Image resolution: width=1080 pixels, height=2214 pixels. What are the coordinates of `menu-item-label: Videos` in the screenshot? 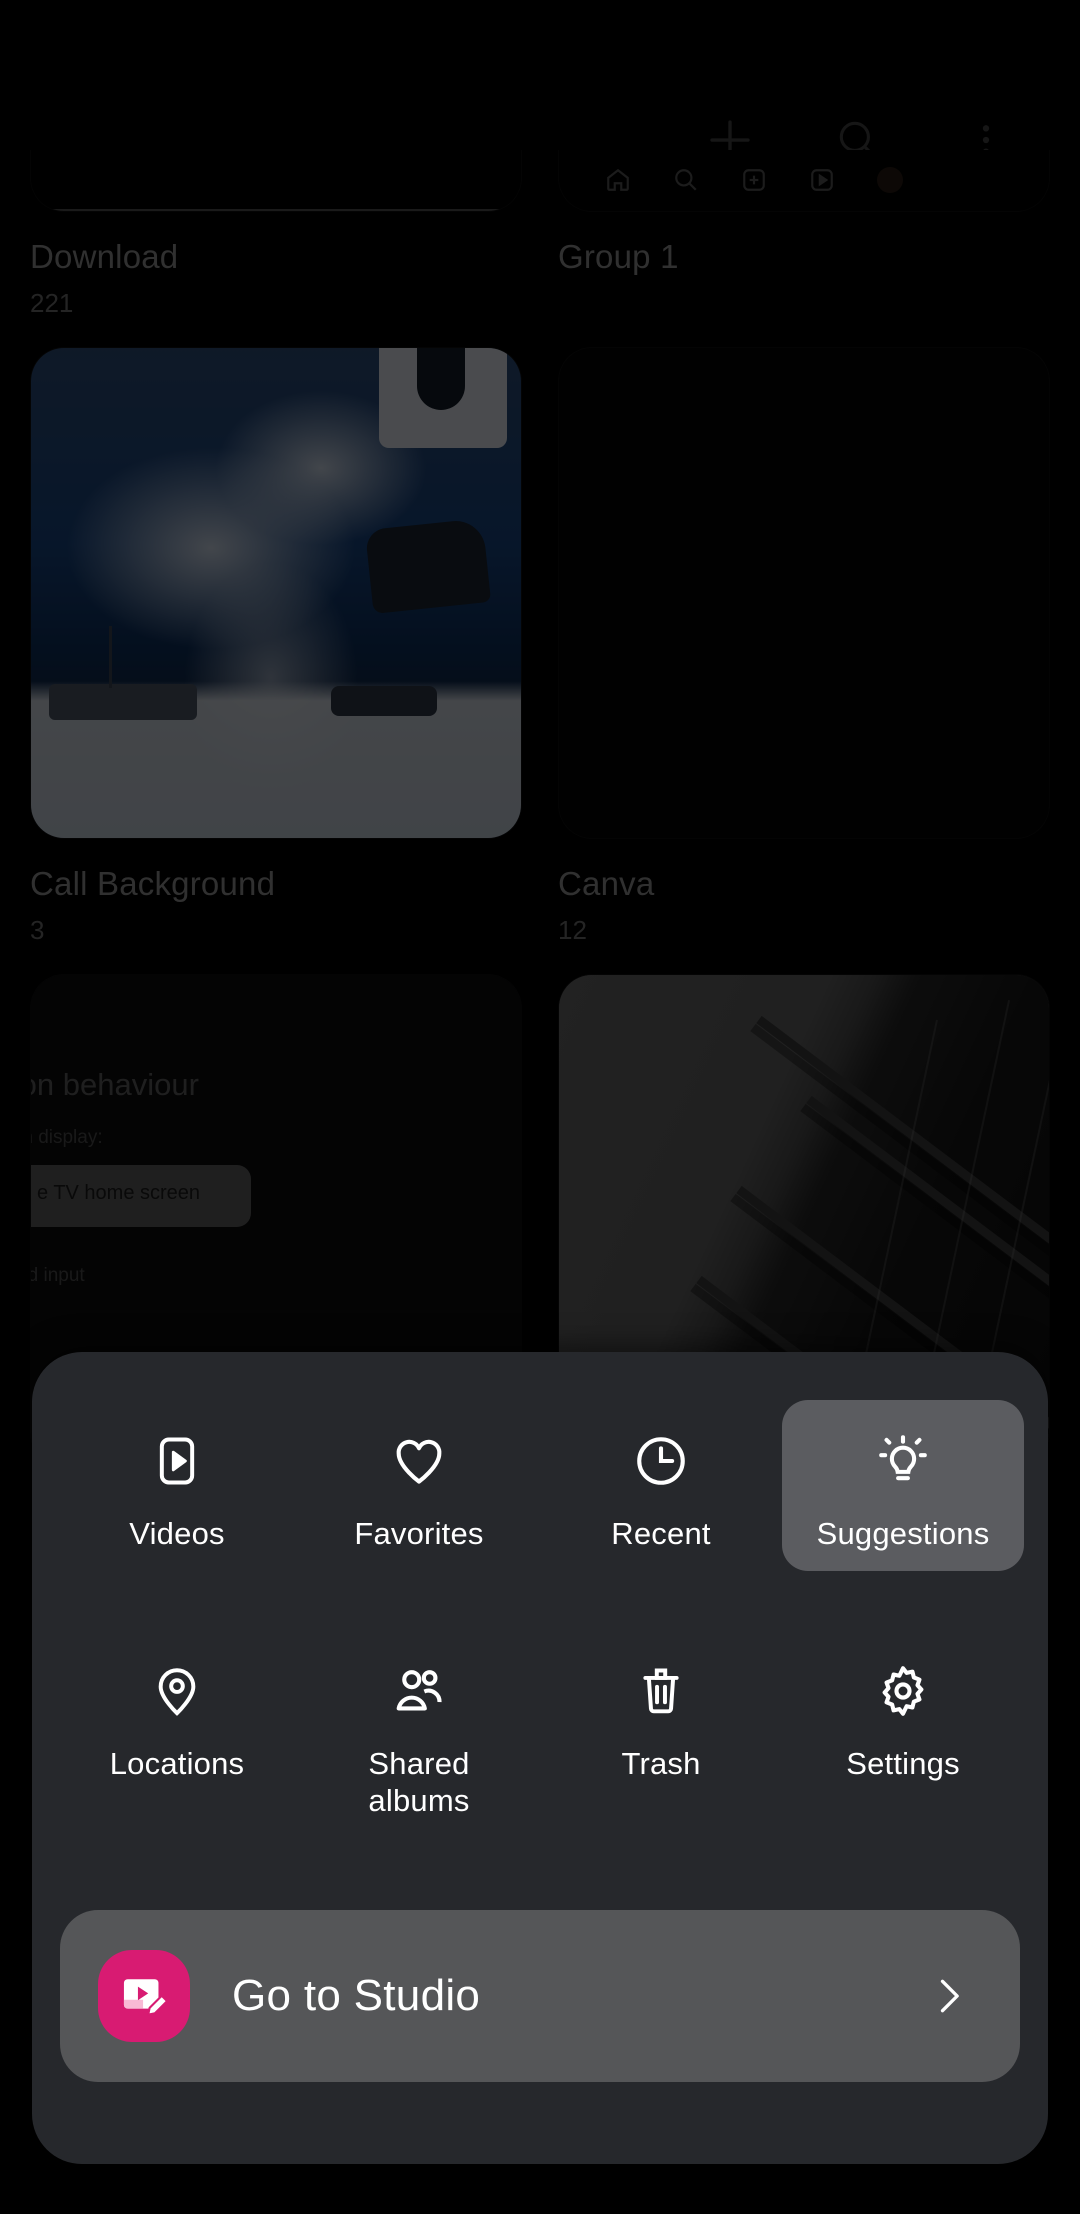 It's located at (177, 1533).